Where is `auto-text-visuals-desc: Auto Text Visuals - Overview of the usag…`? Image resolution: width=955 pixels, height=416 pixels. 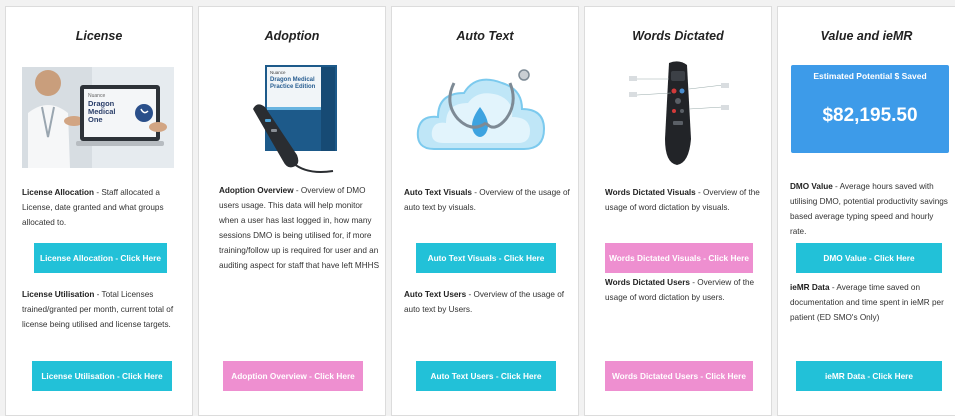
auto-text-visuals-desc: Auto Text Visuals - Overview of the usag… is located at coordinates (487, 200).